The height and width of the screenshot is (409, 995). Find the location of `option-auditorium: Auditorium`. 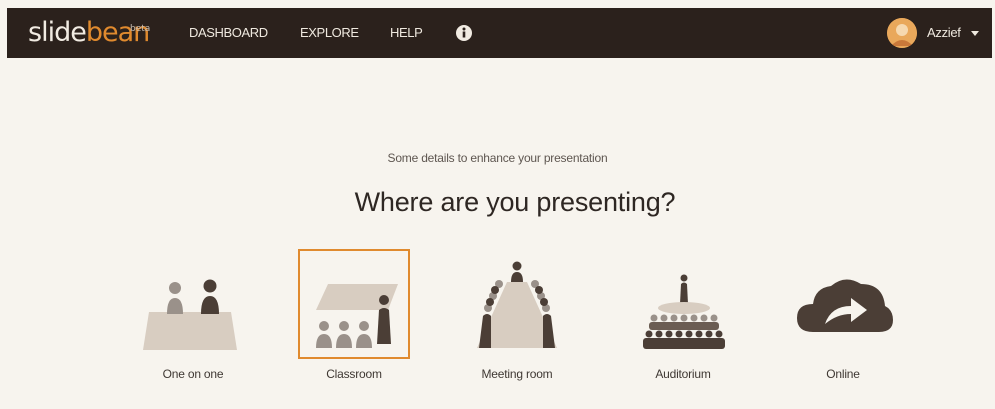

option-auditorium: Auditorium is located at coordinates (683, 318).